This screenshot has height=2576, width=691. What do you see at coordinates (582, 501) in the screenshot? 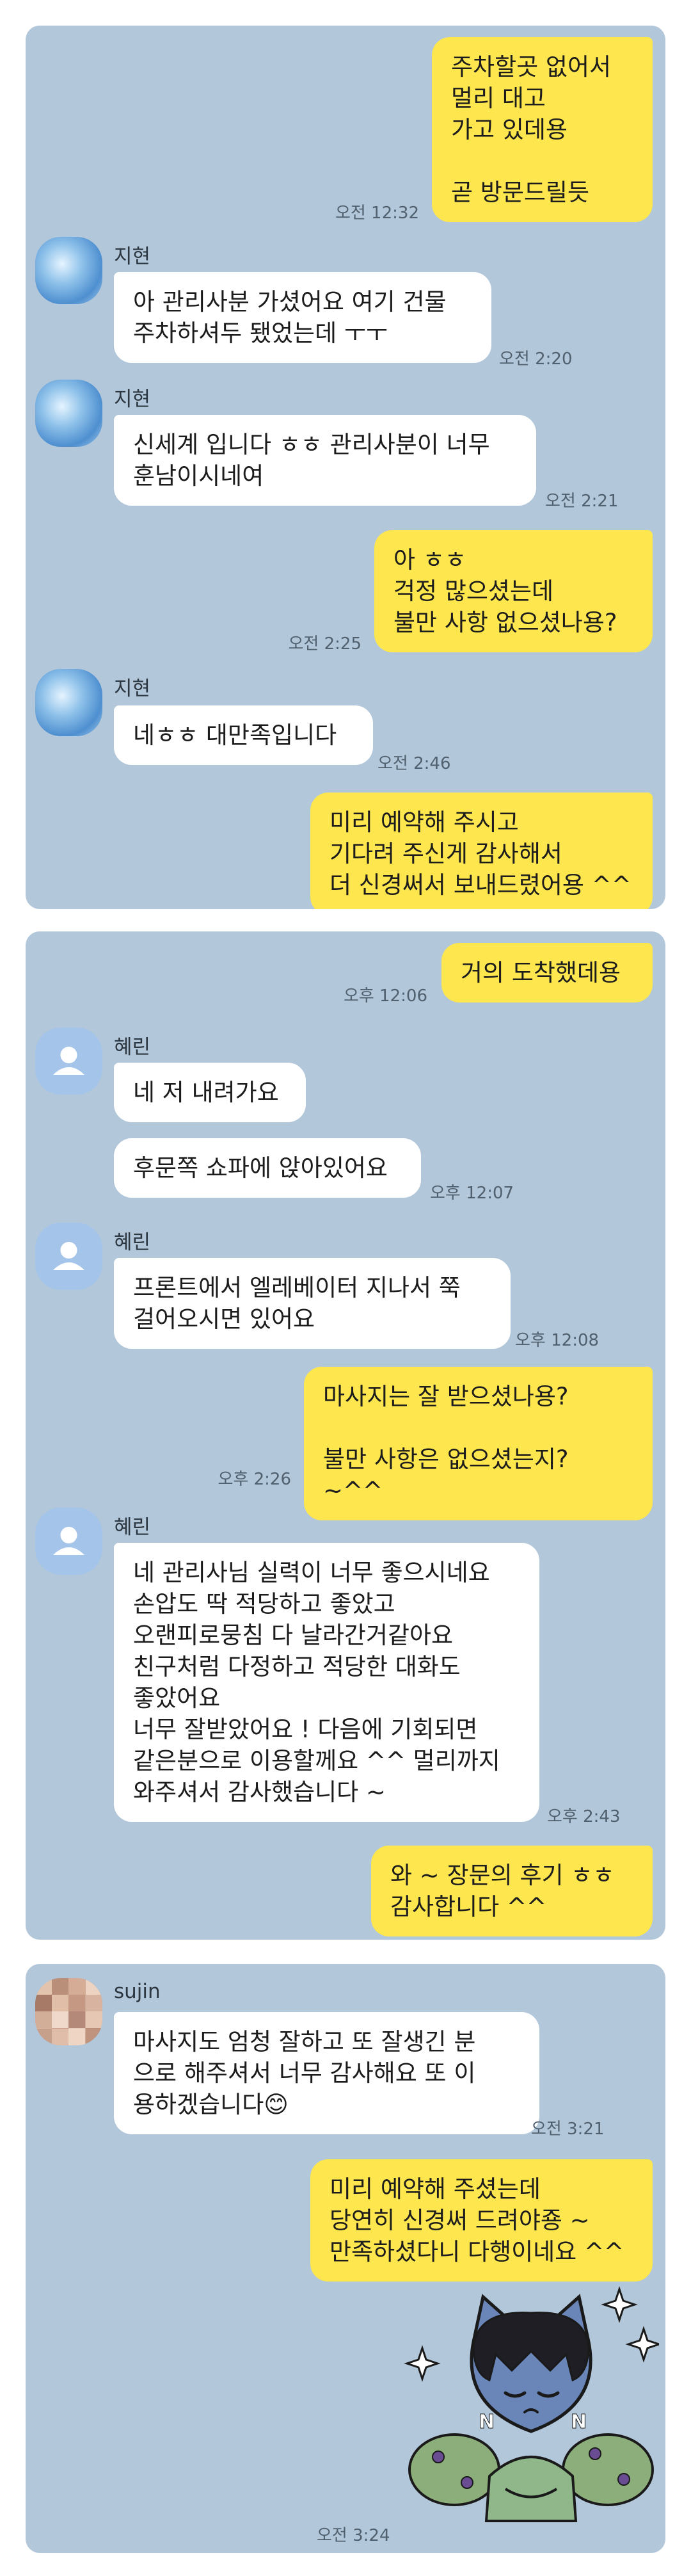
I see `message-time: 오전 2:21` at bounding box center [582, 501].